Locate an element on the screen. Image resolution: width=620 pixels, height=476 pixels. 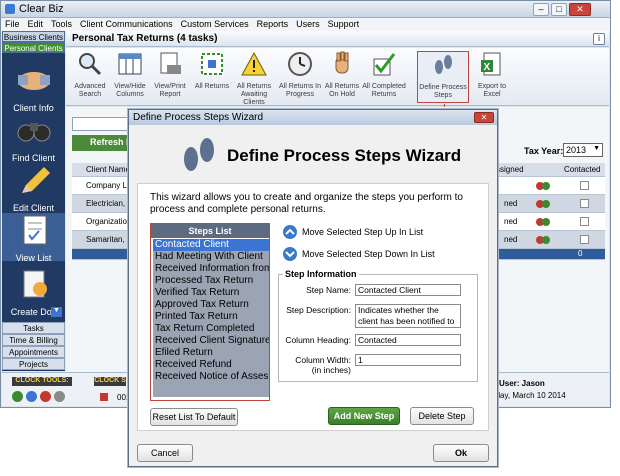
tab-business-clients: Business Clients is located at coordinates (33, 36).